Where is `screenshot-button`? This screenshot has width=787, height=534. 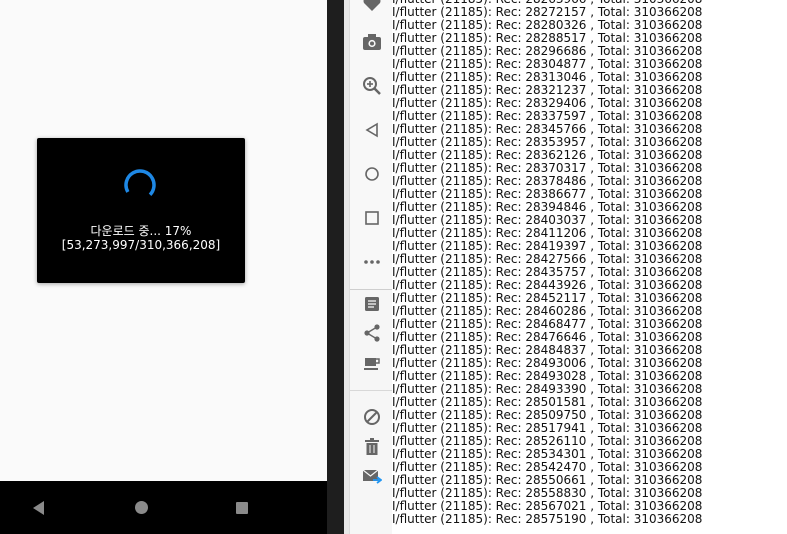 screenshot-button is located at coordinates (372, 42).